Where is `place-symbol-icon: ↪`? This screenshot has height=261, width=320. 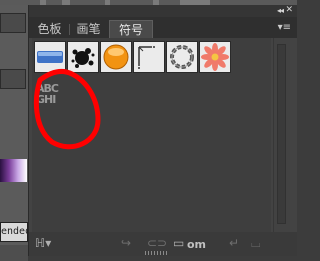 place-symbol-icon: ↪ is located at coordinates (126, 243).